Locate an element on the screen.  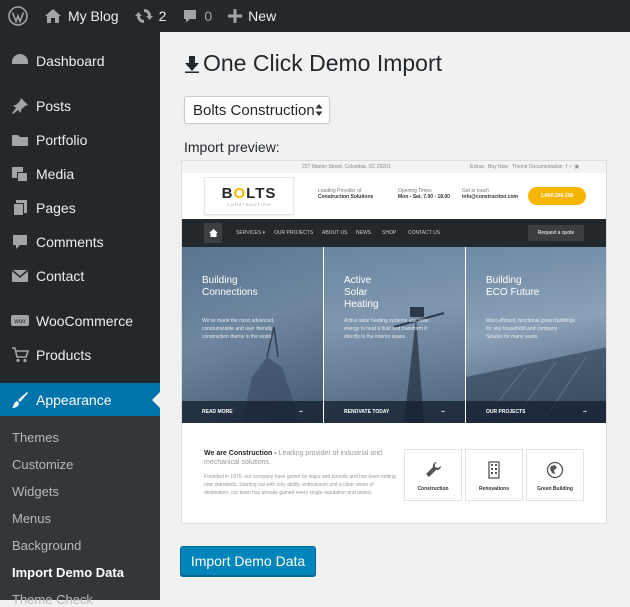
demo-select: Bolts Construction is located at coordinates (257, 110).